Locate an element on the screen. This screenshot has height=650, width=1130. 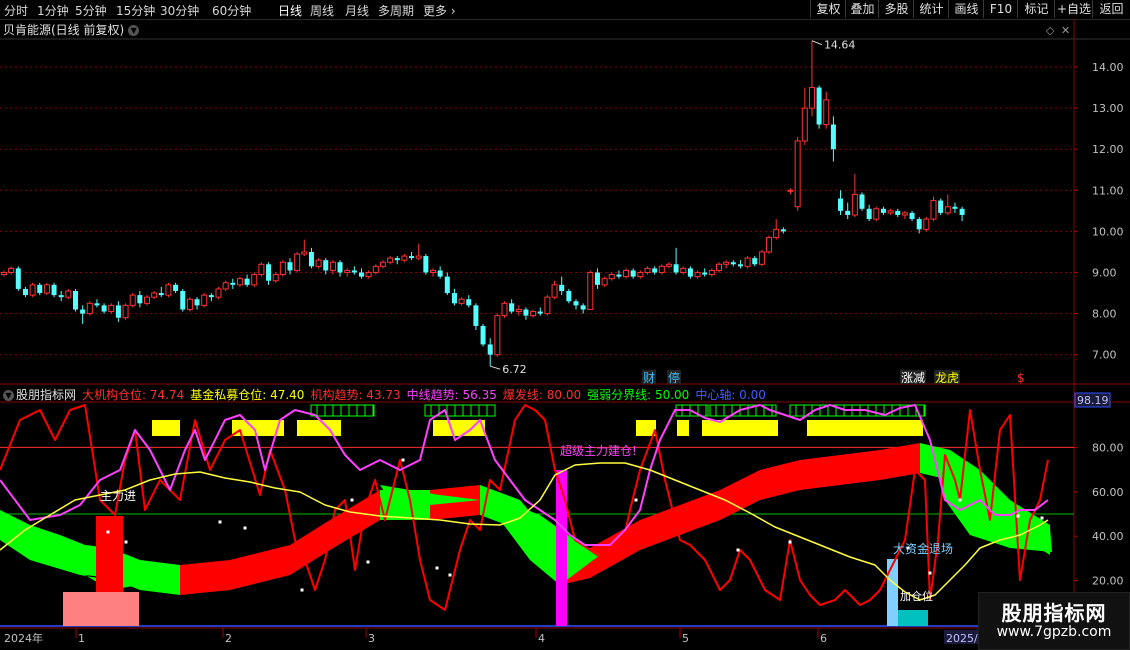
low-price-label: 6.72 is located at coordinates (514, 369).